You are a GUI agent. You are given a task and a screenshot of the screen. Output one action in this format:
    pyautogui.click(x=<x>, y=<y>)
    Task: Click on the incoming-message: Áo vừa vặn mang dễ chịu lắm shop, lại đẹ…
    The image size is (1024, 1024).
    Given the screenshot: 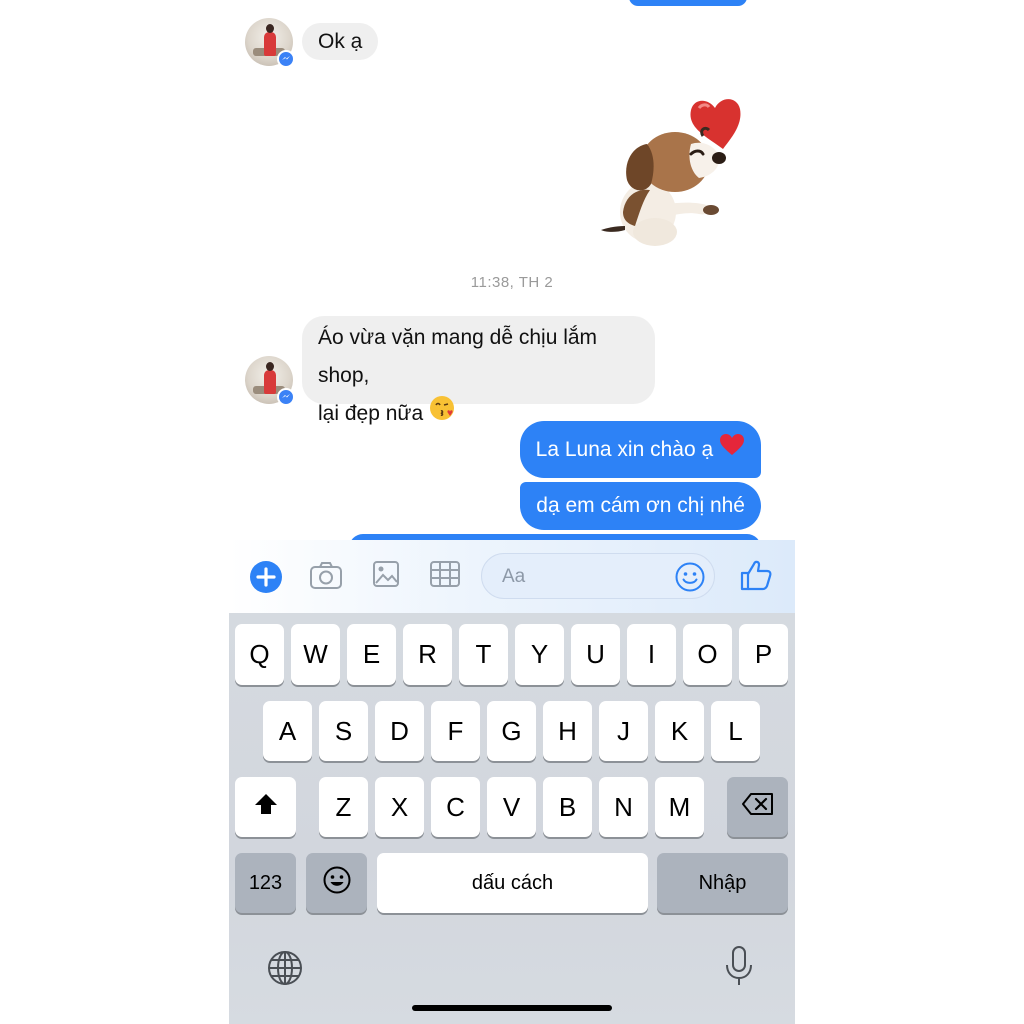 What is the action you would take?
    pyautogui.click(x=478, y=370)
    